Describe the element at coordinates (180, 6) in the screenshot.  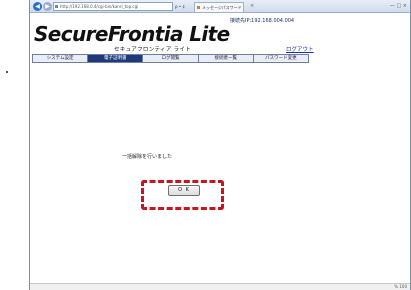
I see `address-tools: ρ • ¢` at that location.